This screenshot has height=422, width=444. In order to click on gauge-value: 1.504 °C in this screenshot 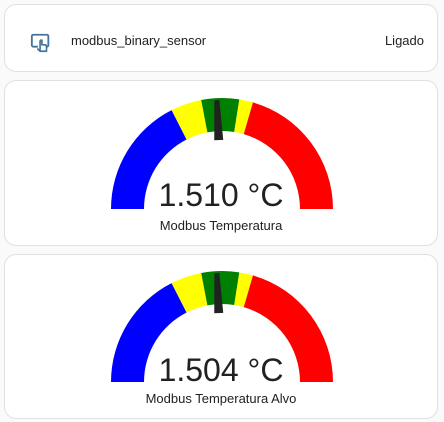, I will do `click(221, 370)`.